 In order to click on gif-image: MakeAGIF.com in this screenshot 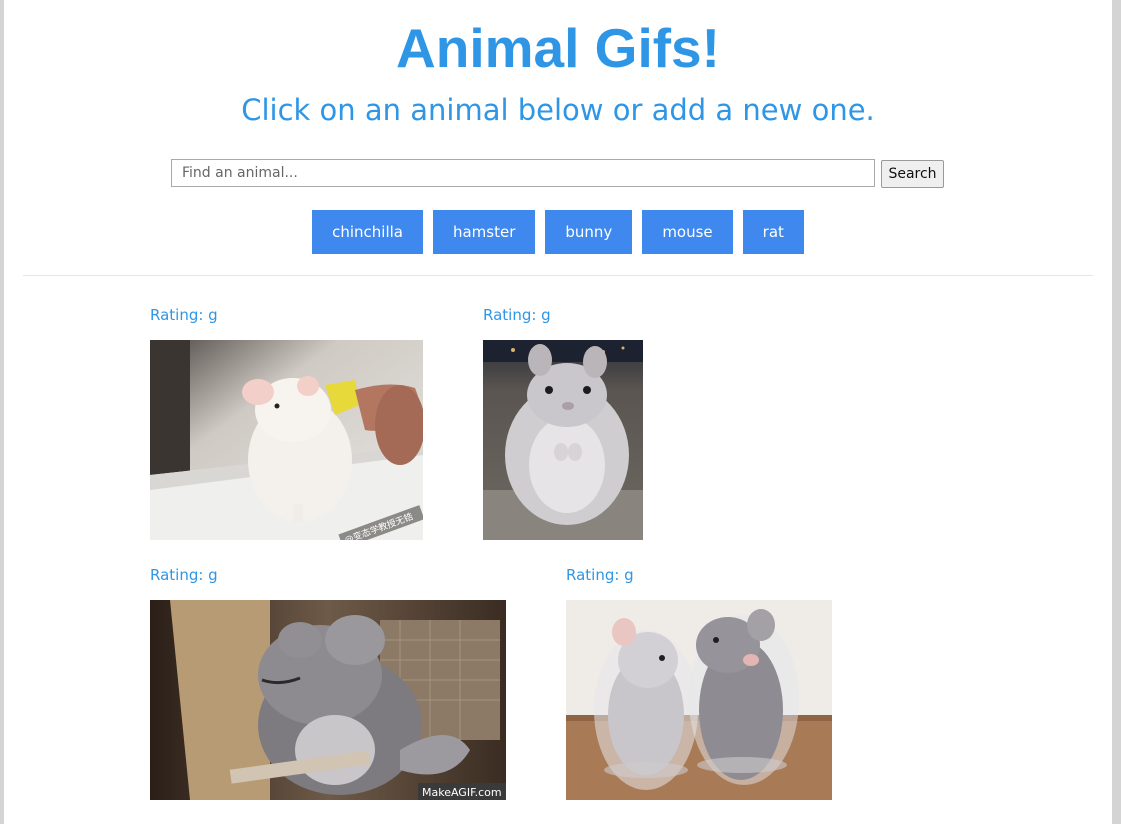, I will do `click(328, 700)`.